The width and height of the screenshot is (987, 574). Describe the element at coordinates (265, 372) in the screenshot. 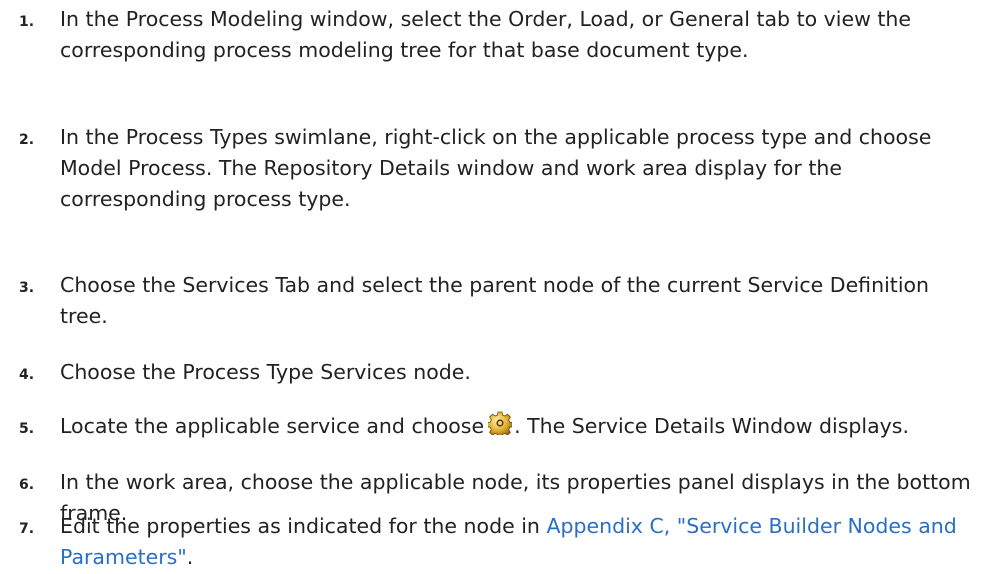

I see `step-text: Choose the Process Type Services node.` at that location.